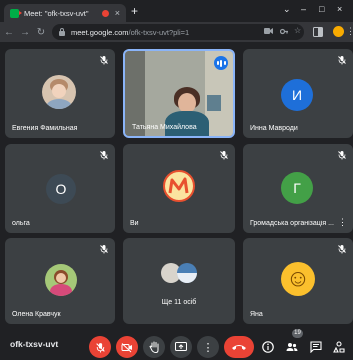 This screenshot has height=360, width=353. Describe the element at coordinates (41, 32) in the screenshot. I see `reload-icon: ↻` at that location.